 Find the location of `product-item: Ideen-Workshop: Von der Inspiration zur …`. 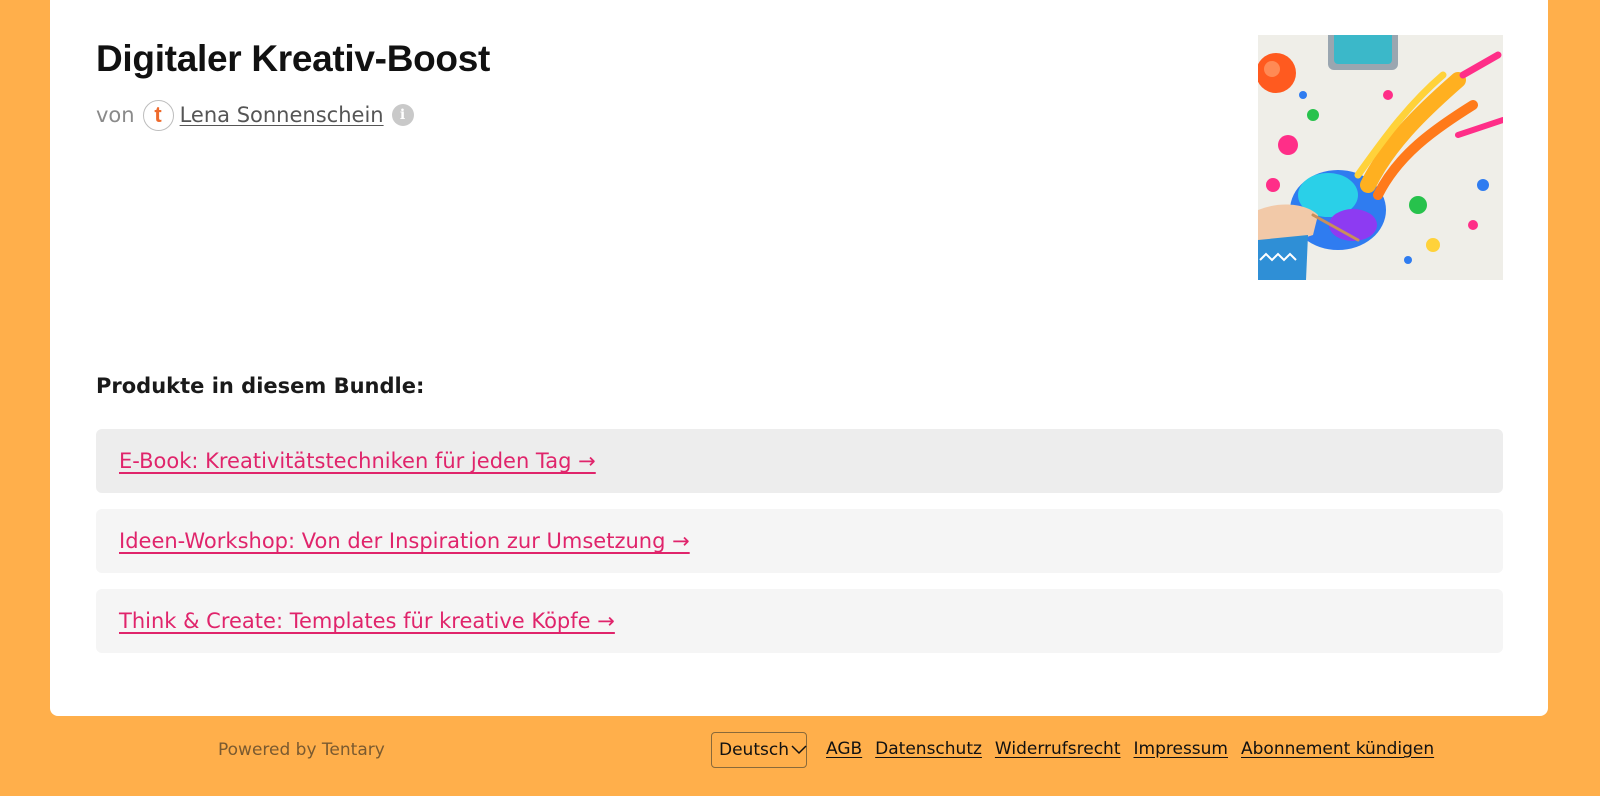

product-item: Ideen-Workshop: Von der Inspiration zur … is located at coordinates (799, 541).